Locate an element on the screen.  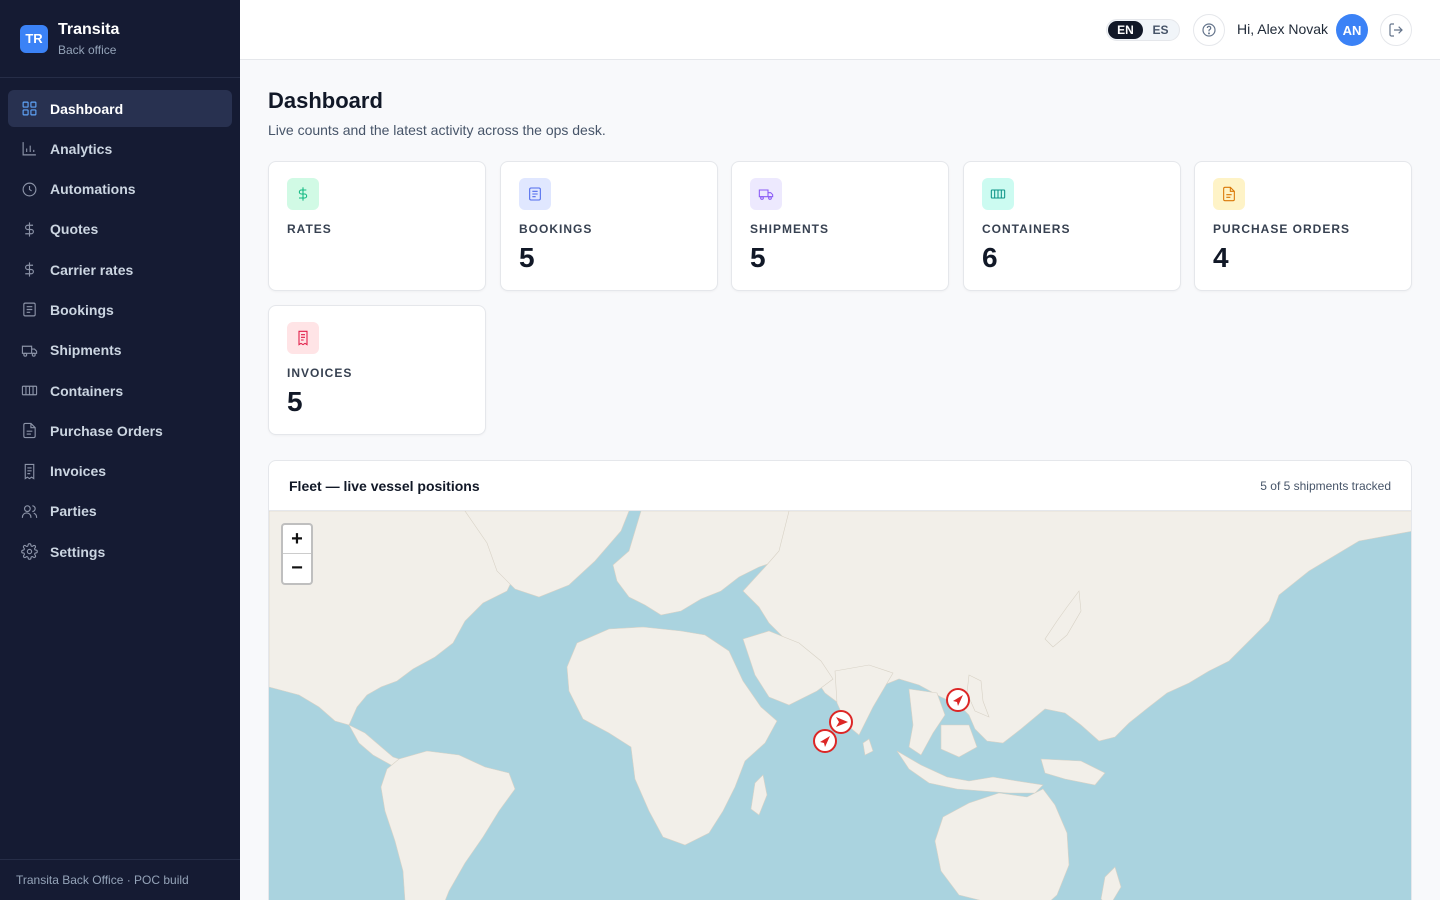
zoom-out-button: − is located at coordinates (297, 568).